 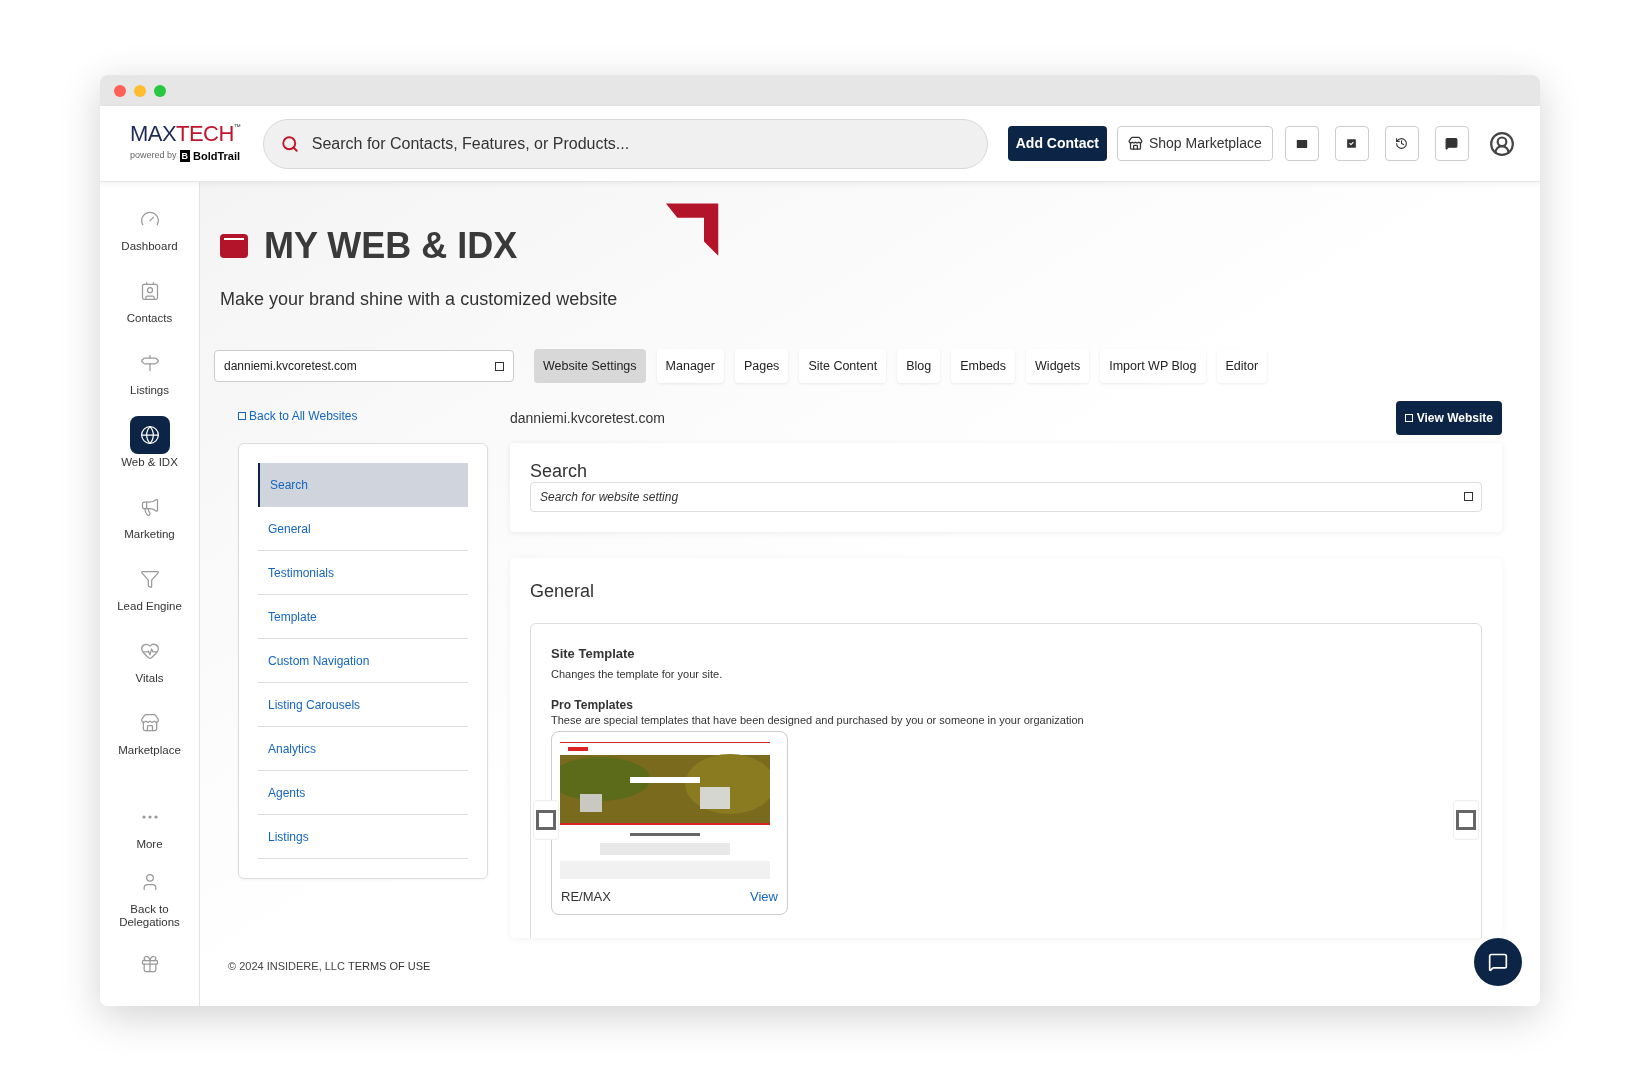 What do you see at coordinates (205, 133) in the screenshot?
I see `logo-text: TECH` at bounding box center [205, 133].